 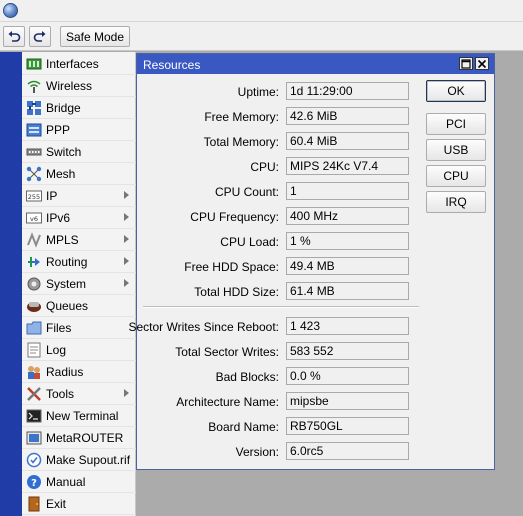 I want to click on ipv6-icon: v6, so click(x=34, y=218).